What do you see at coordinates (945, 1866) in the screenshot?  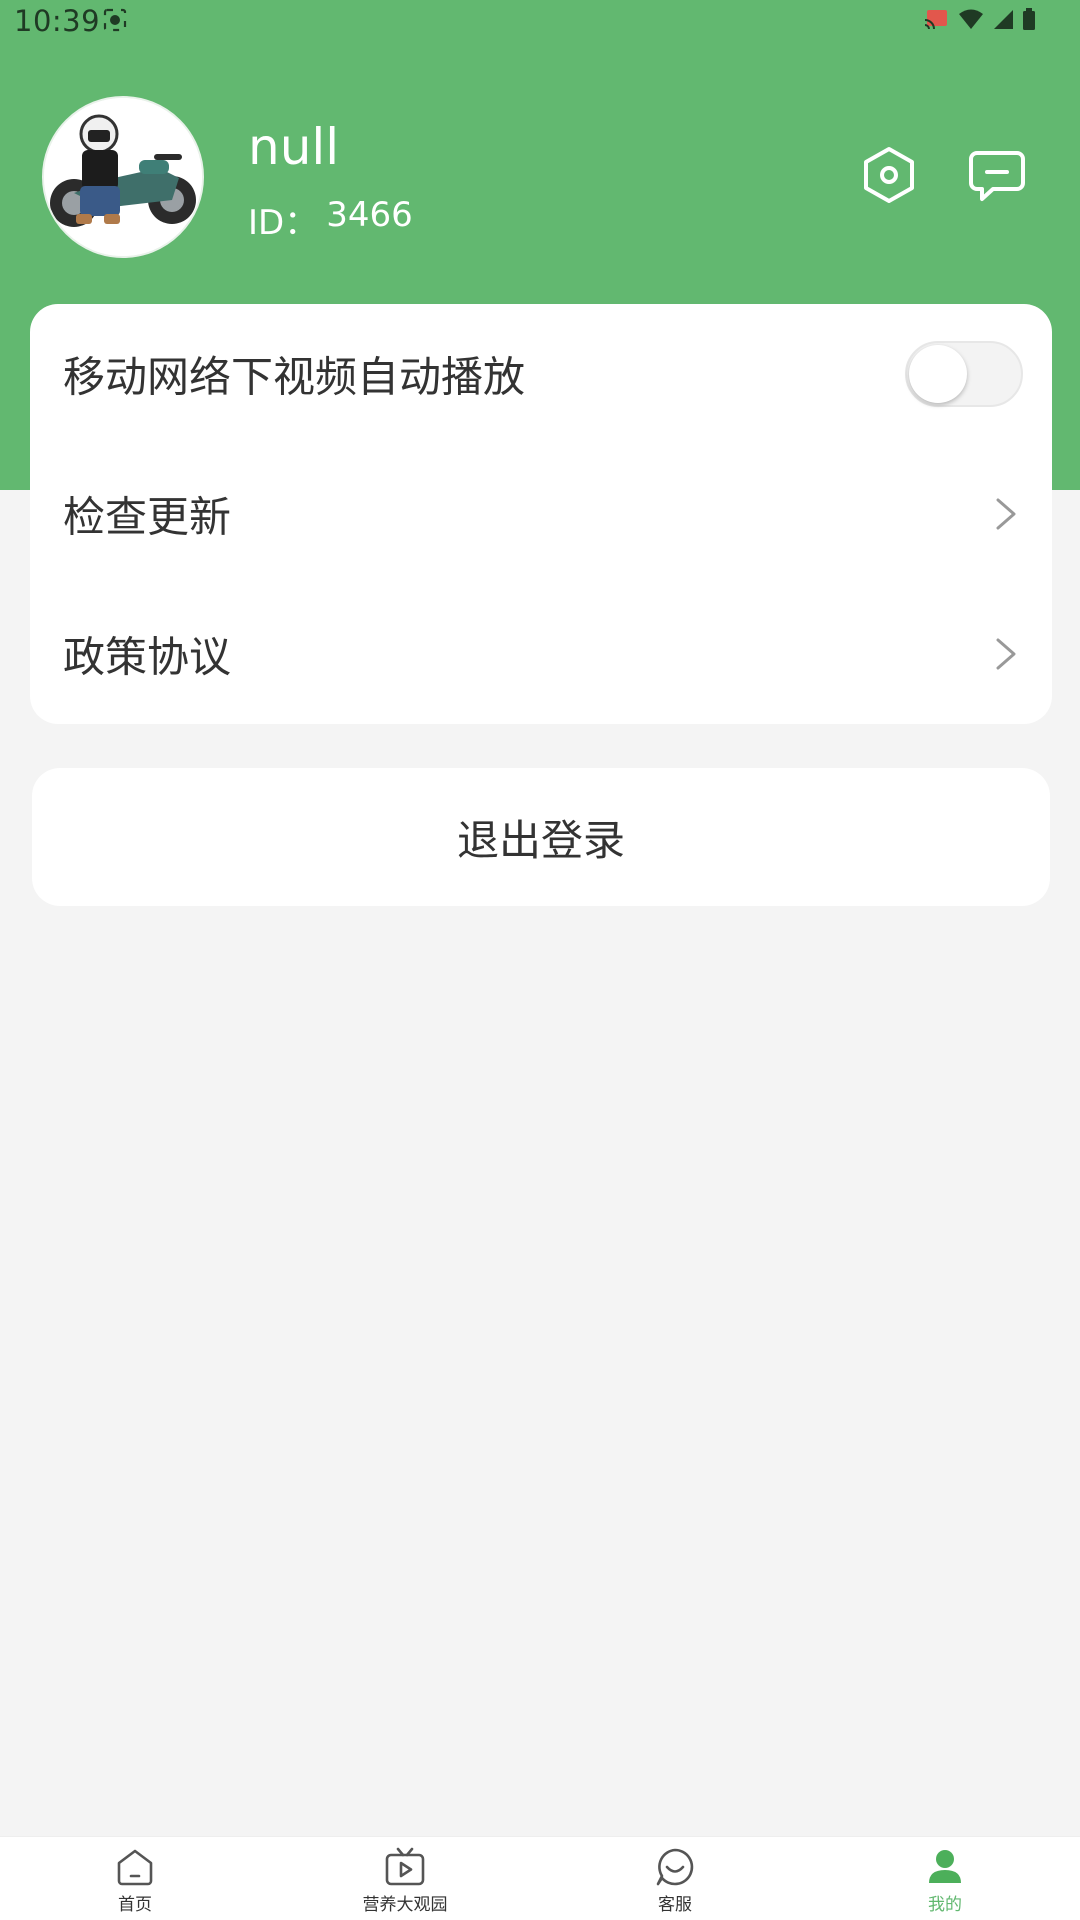 I see `user-icon` at bounding box center [945, 1866].